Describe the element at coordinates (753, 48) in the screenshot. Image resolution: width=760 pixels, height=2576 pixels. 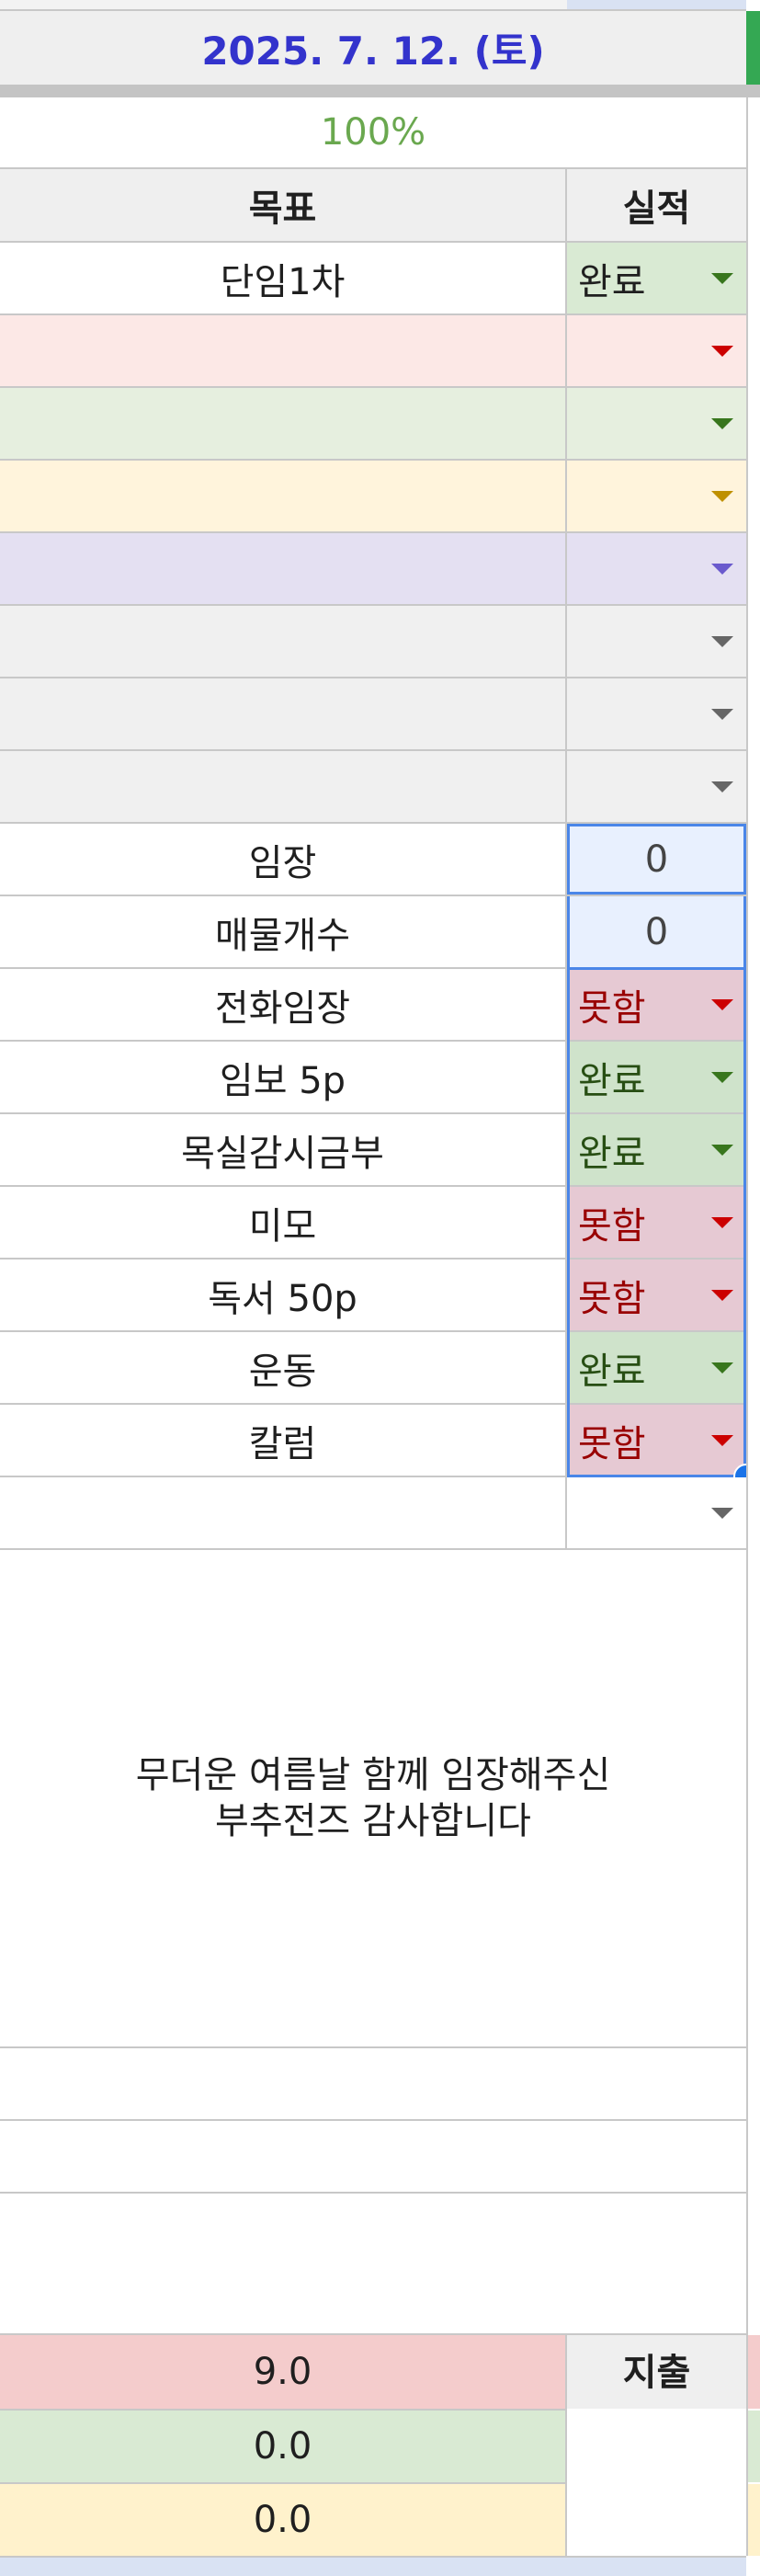
I see `right-edge-green` at that location.